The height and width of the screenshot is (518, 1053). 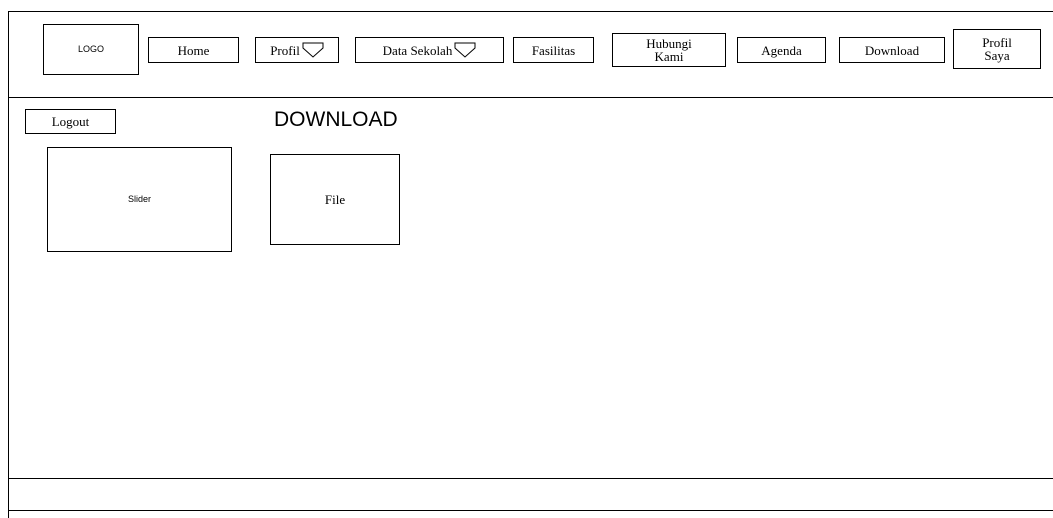 I want to click on nav-download-label: Download, so click(x=892, y=50).